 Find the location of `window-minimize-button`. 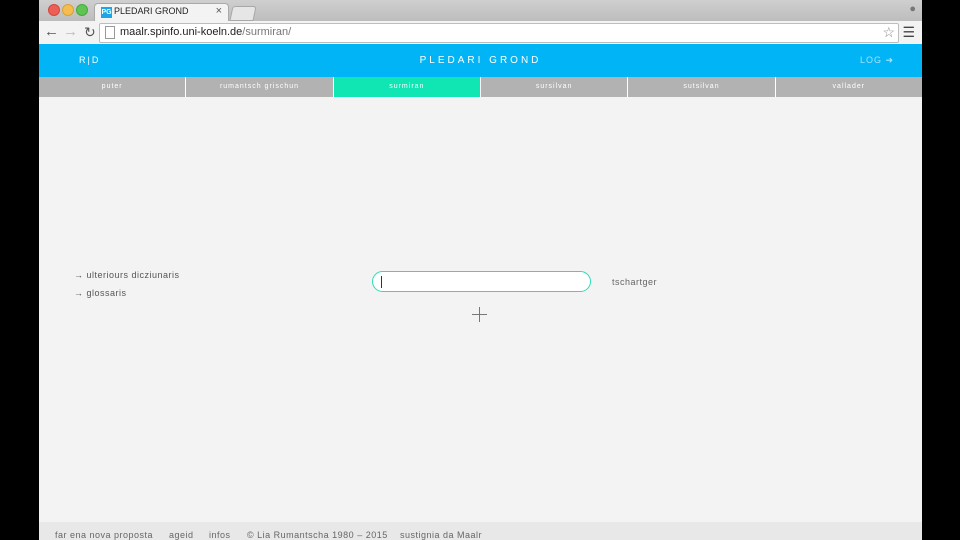

window-minimize-button is located at coordinates (68, 10).